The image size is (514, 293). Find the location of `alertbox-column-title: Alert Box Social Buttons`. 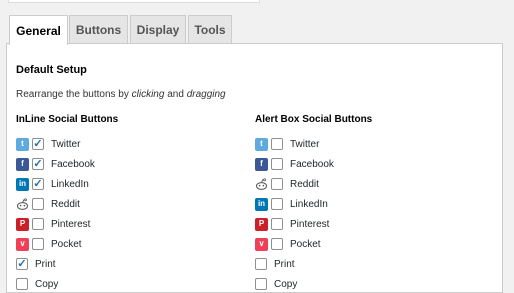

alertbox-column-title: Alert Box Social Buttons is located at coordinates (314, 119).